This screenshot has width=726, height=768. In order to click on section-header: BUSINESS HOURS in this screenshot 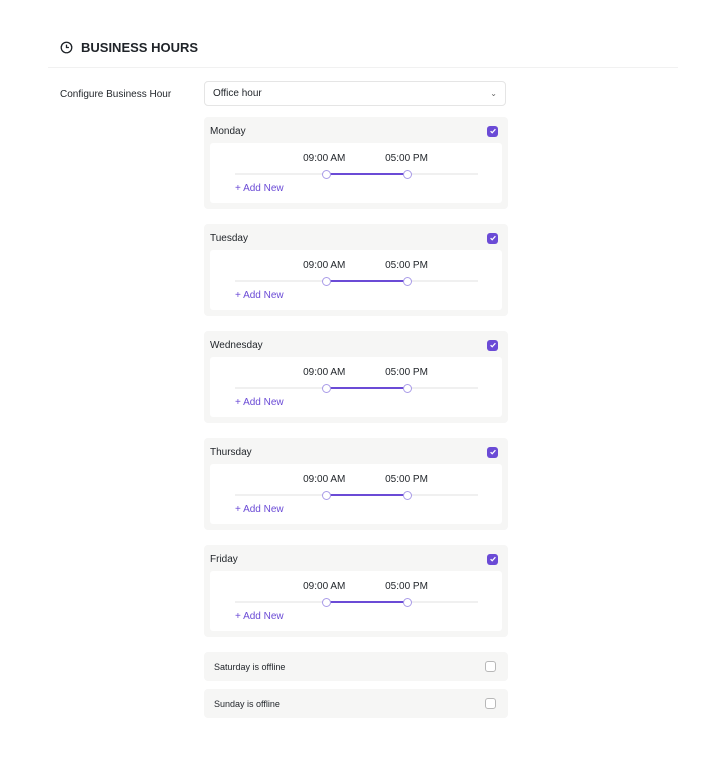, I will do `click(129, 47)`.